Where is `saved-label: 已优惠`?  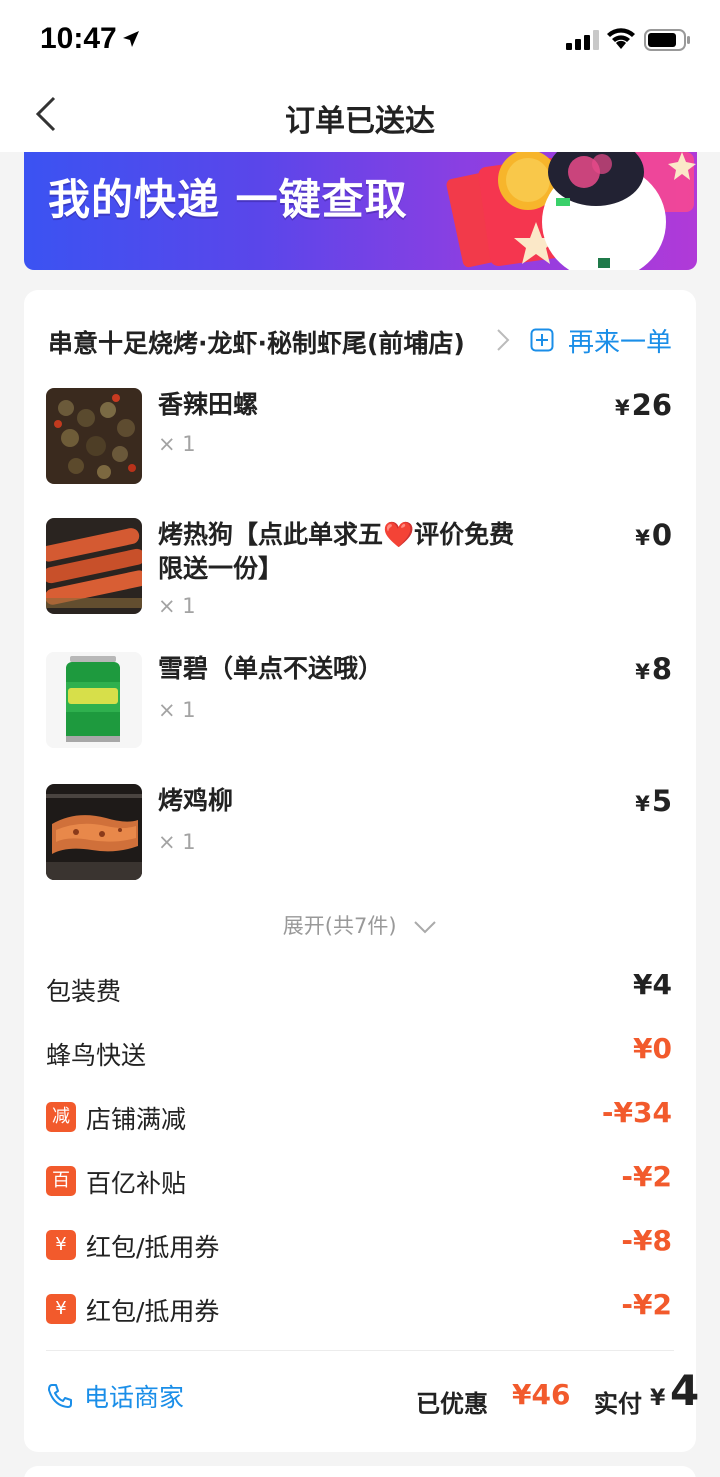 saved-label: 已优惠 is located at coordinates (452, 1404).